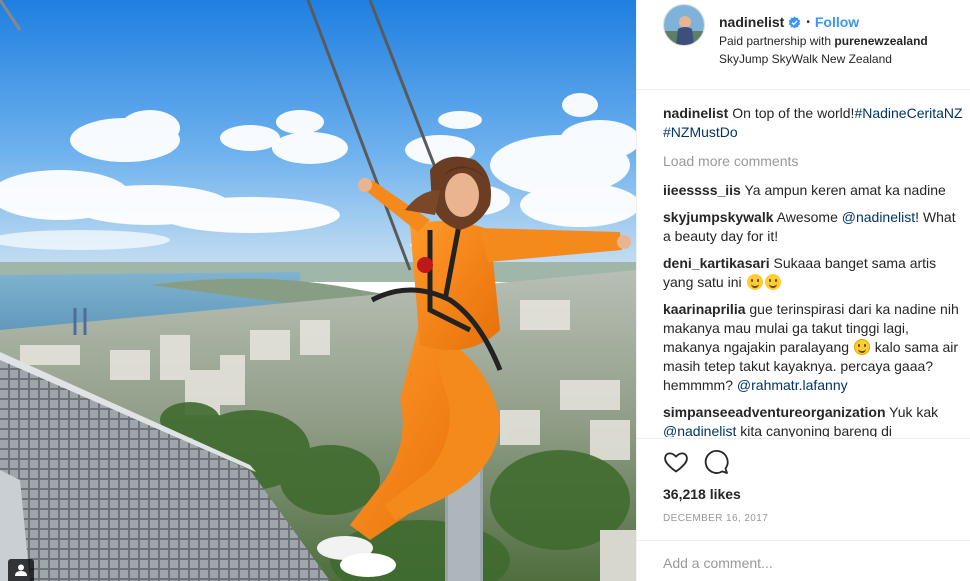  Describe the element at coordinates (861, 347) in the screenshot. I see `sweat-smile-emoji-icon` at that location.